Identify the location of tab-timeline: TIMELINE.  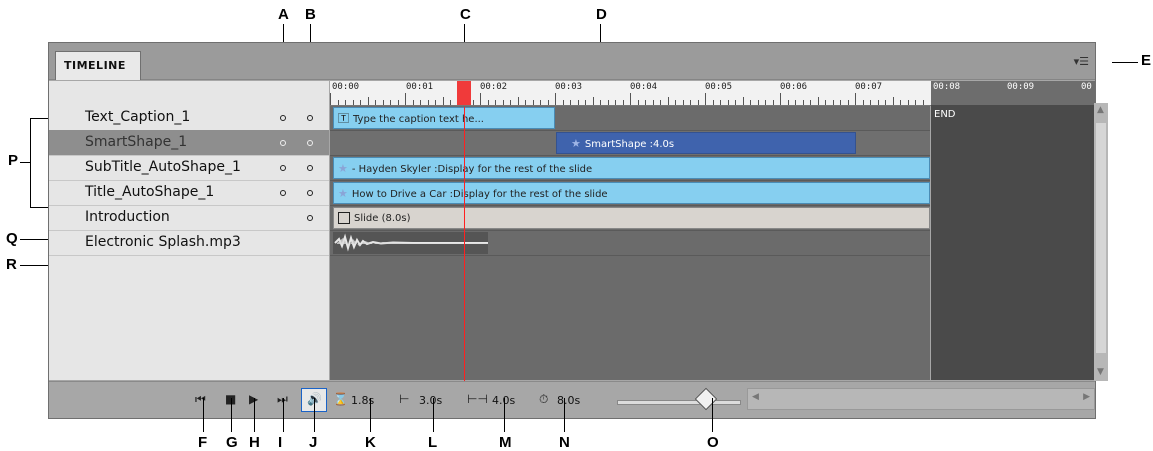
(98, 65).